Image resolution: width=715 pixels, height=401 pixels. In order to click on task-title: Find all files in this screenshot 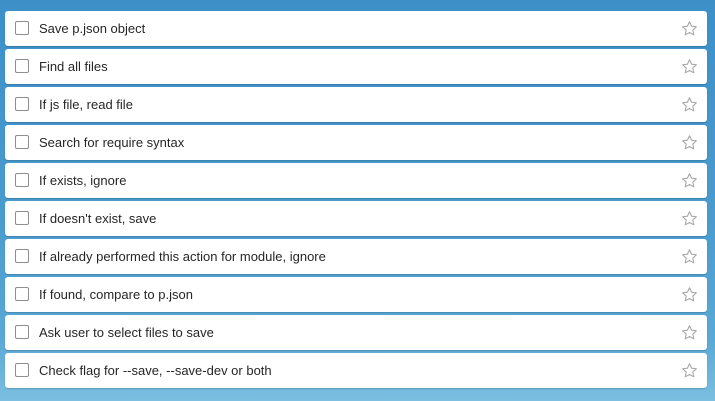, I will do `click(73, 66)`.